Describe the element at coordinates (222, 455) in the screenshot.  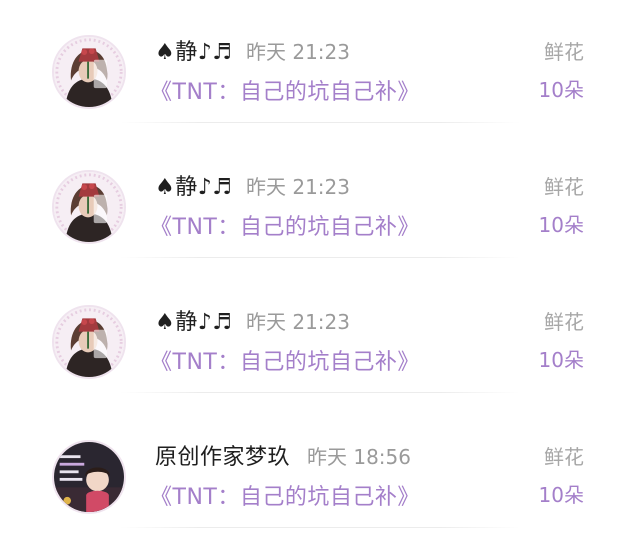
I see `username: 原创作家梦玖` at that location.